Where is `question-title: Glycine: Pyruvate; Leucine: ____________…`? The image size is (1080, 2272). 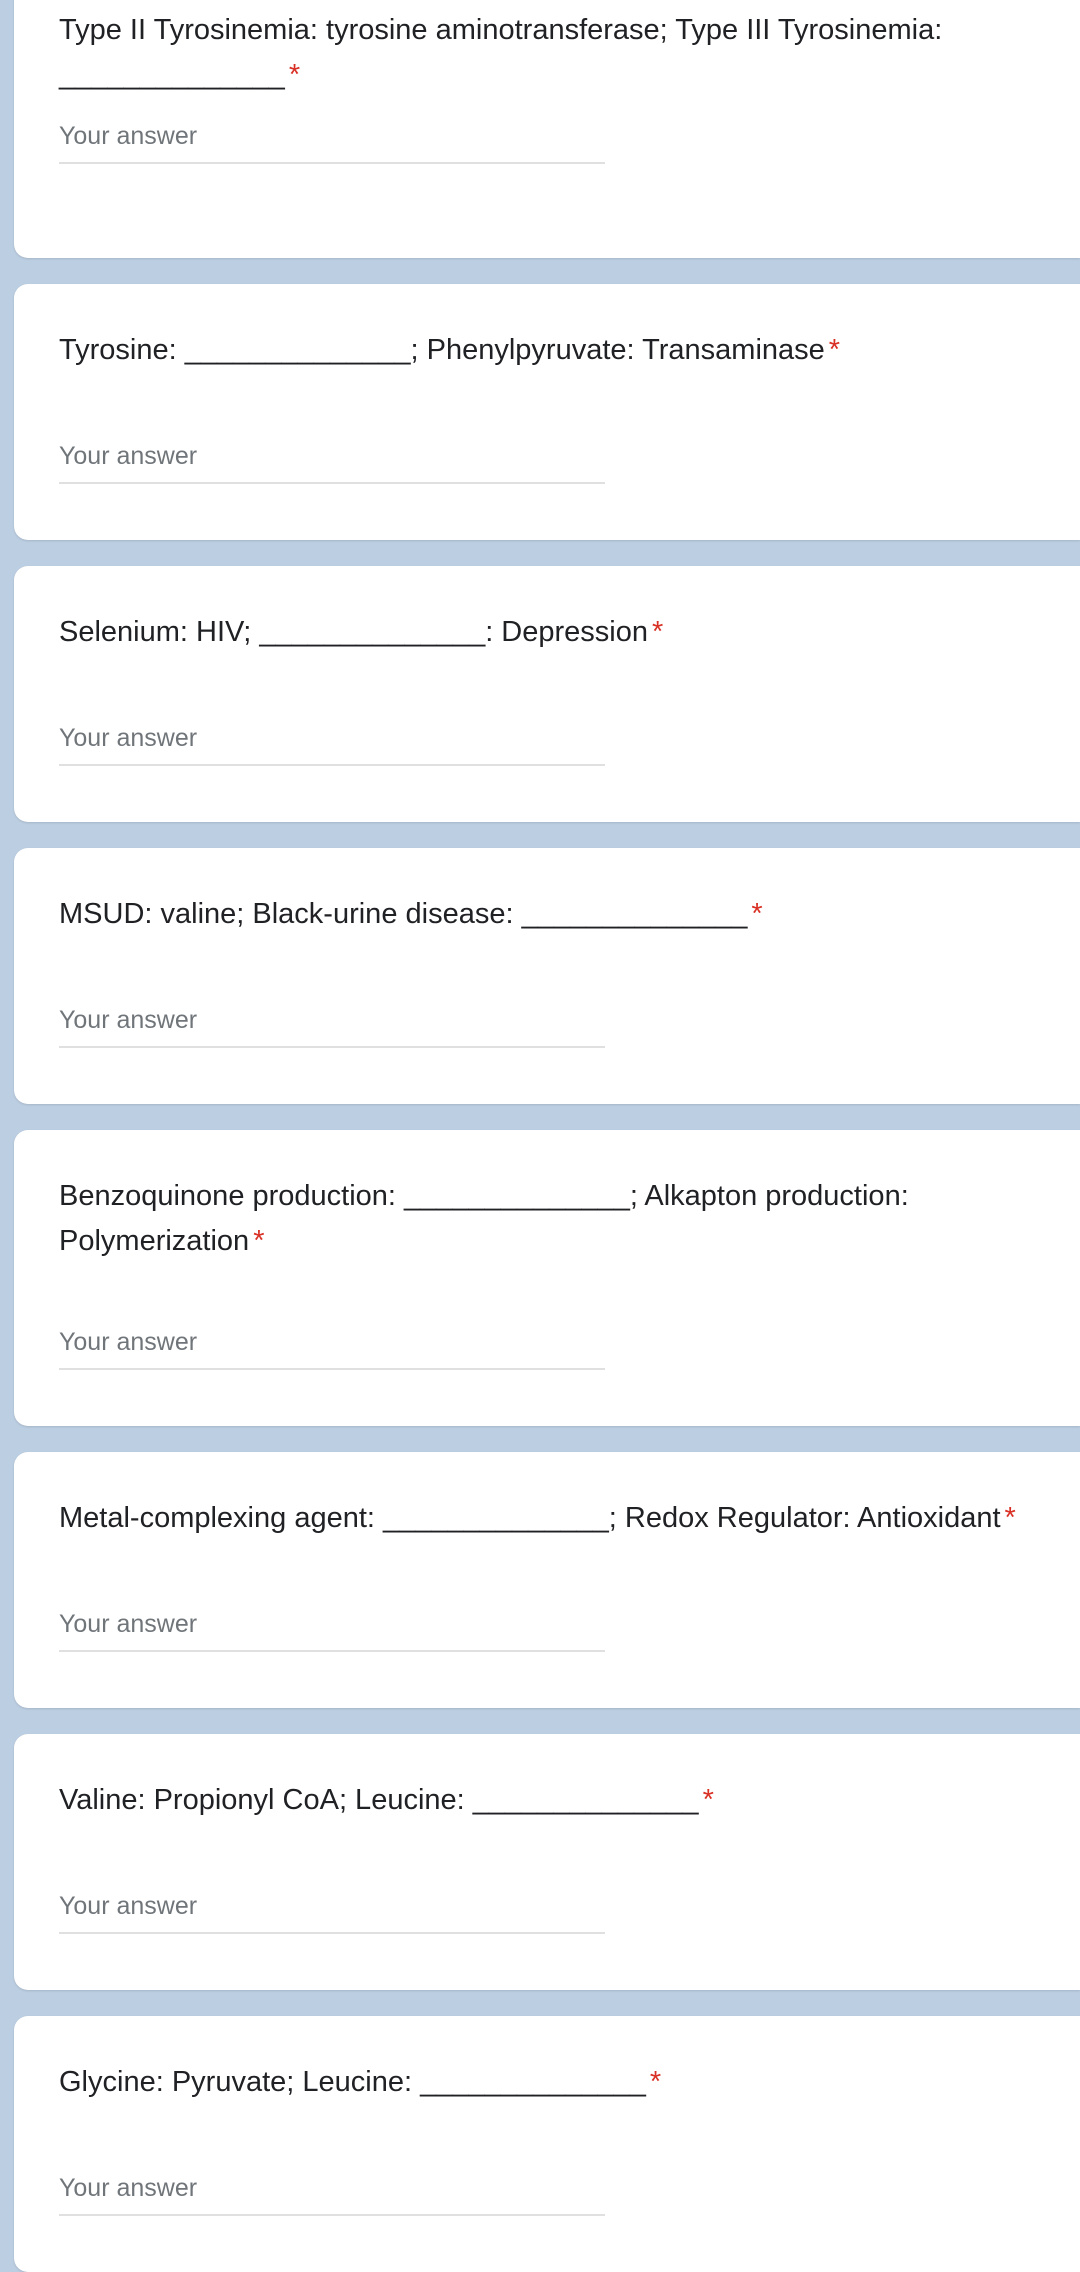
question-title: Glycine: Pyruvate; Leucine: ____________… is located at coordinates (559, 2082).